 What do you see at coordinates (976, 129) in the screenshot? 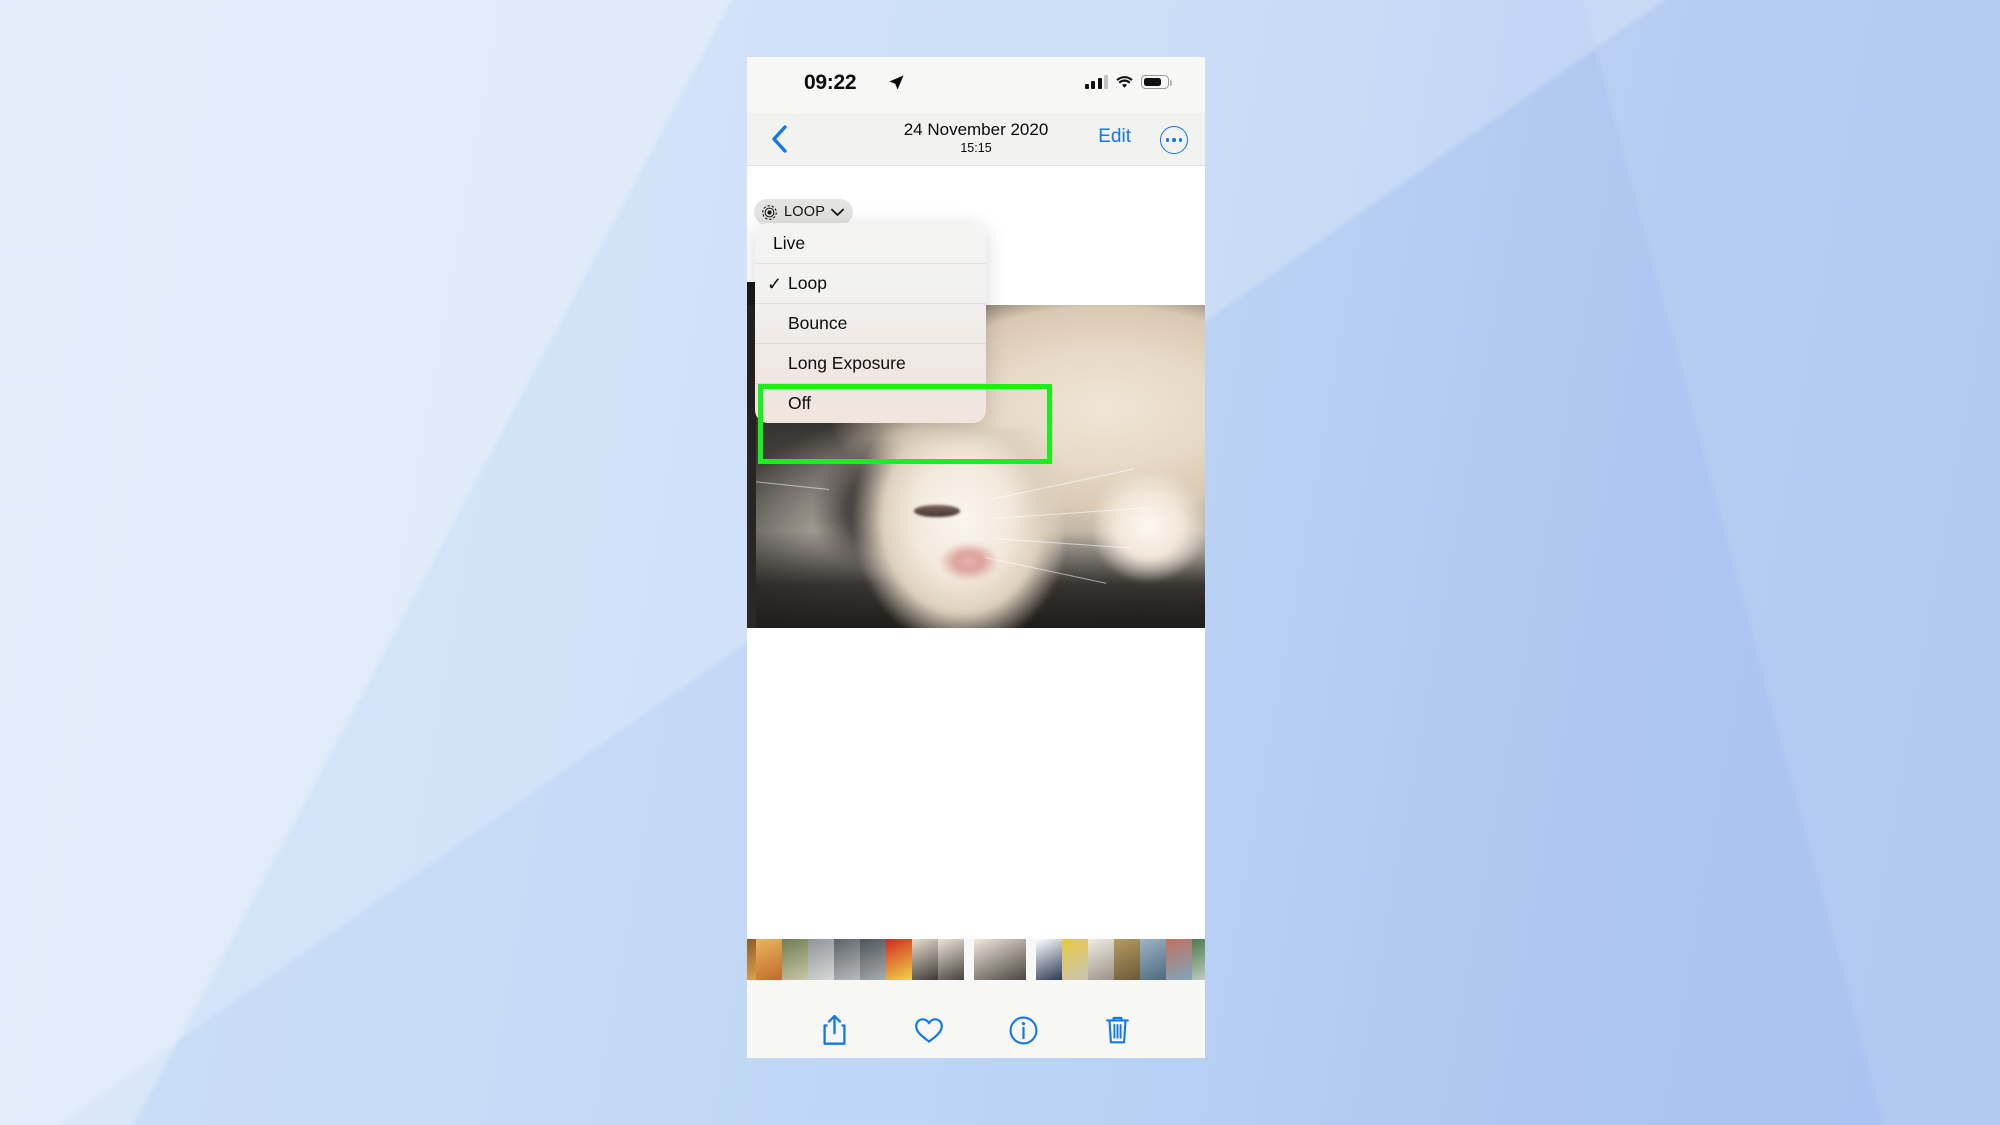
I see `photo-date: 24 November 2020` at bounding box center [976, 129].